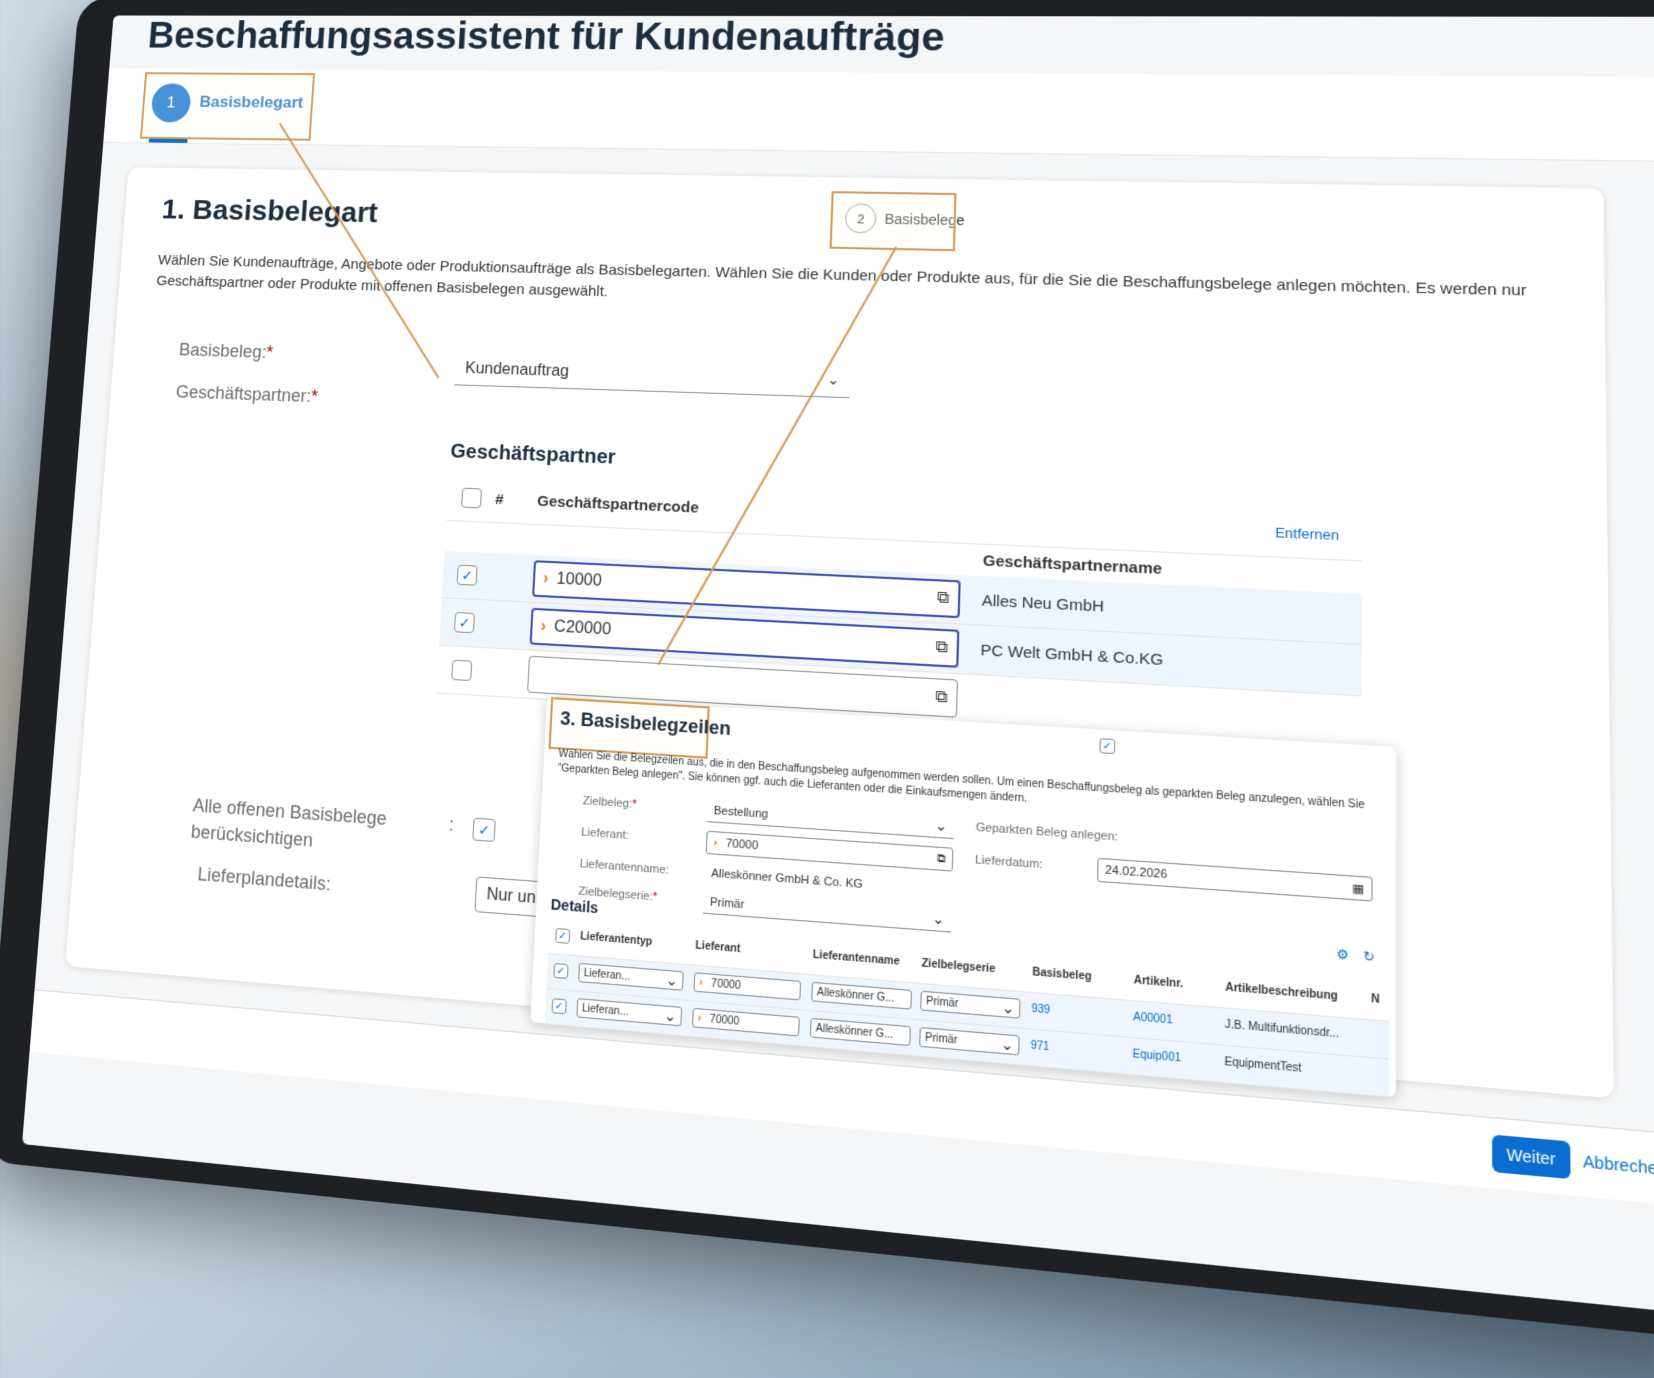  What do you see at coordinates (484, 830) in the screenshot?
I see `alle-offenen-checkbox: ✓` at bounding box center [484, 830].